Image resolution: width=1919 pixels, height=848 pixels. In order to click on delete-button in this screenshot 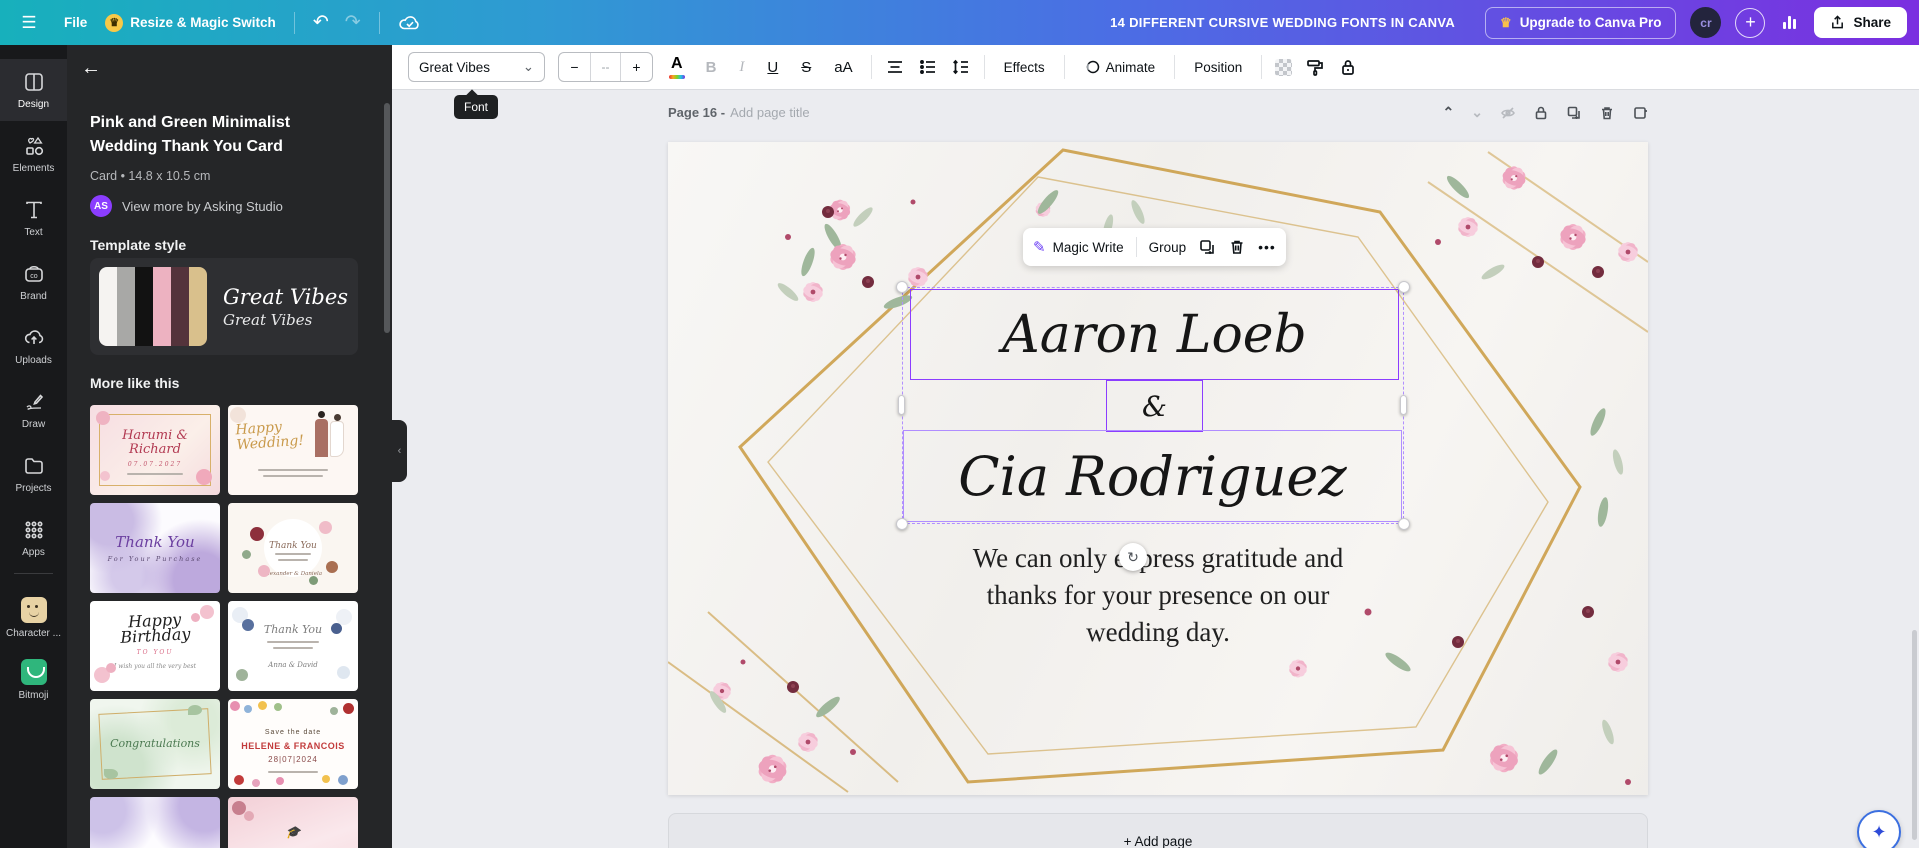, I will do `click(1237, 247)`.